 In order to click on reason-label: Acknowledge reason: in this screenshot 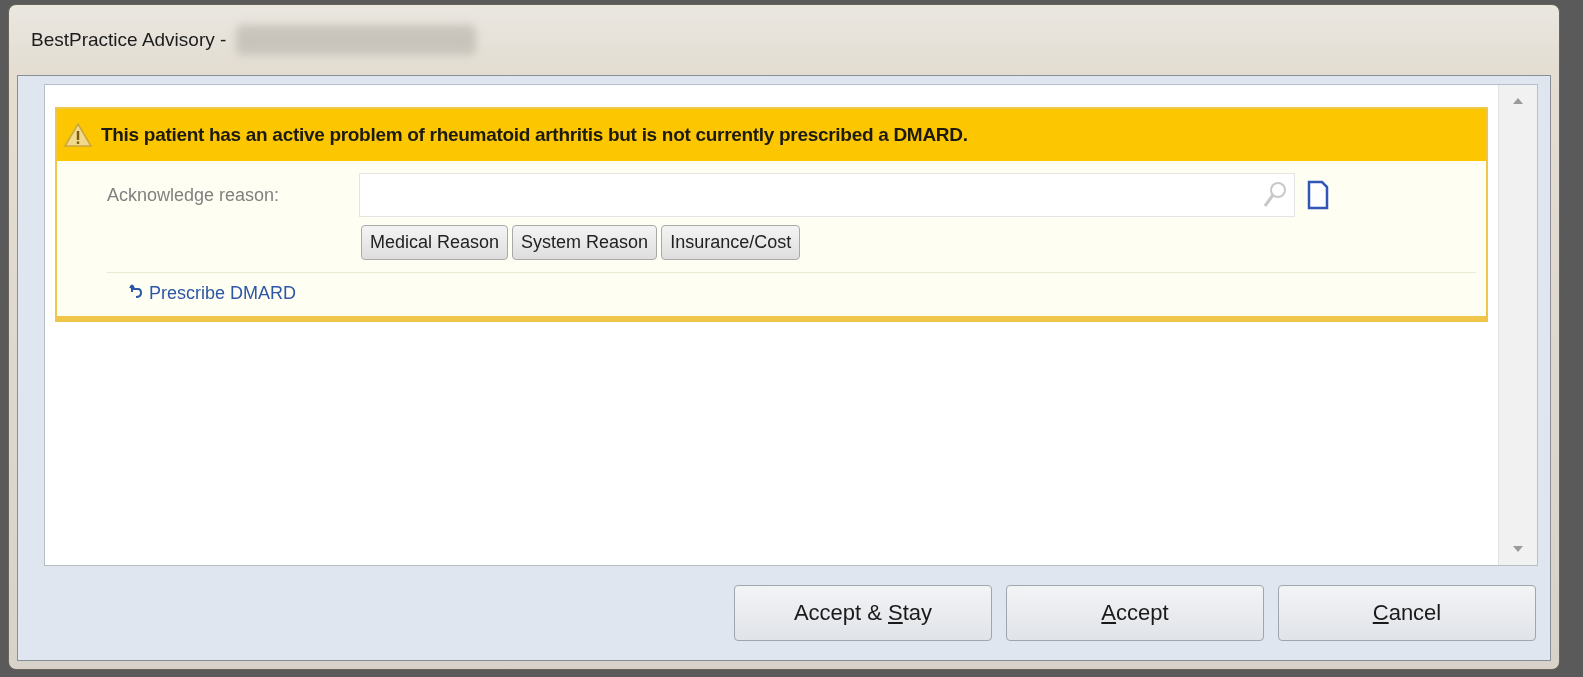, I will do `click(194, 195)`.